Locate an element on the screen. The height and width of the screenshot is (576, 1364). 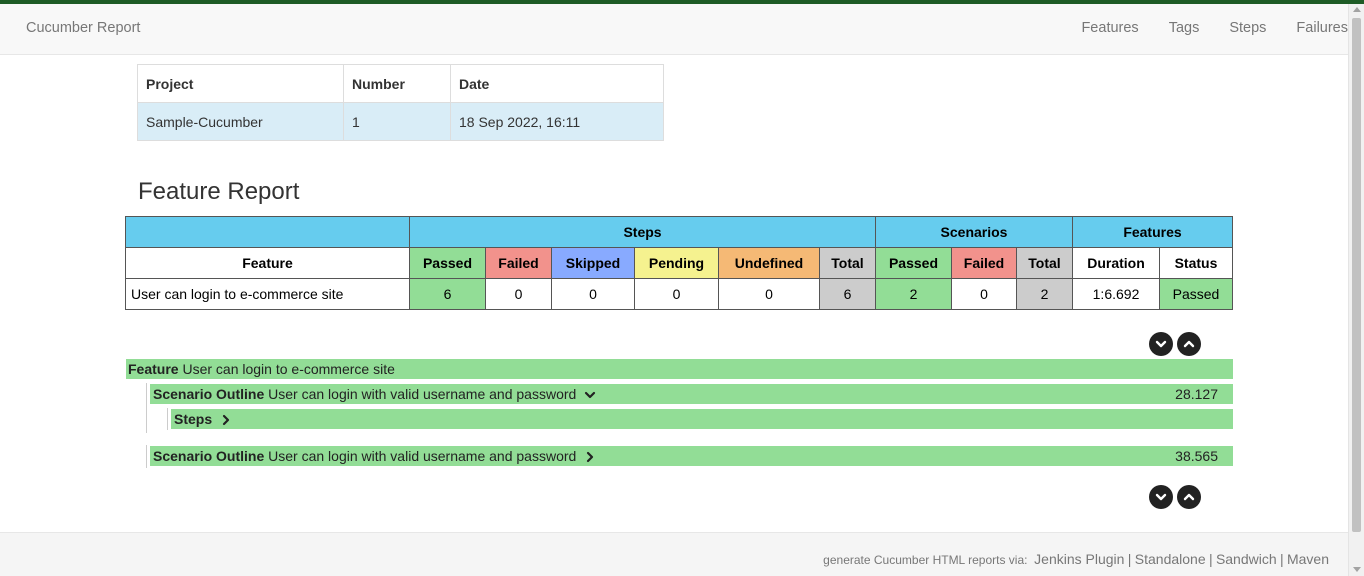
footer-link-sandwich: Sandwich is located at coordinates (1246, 559).